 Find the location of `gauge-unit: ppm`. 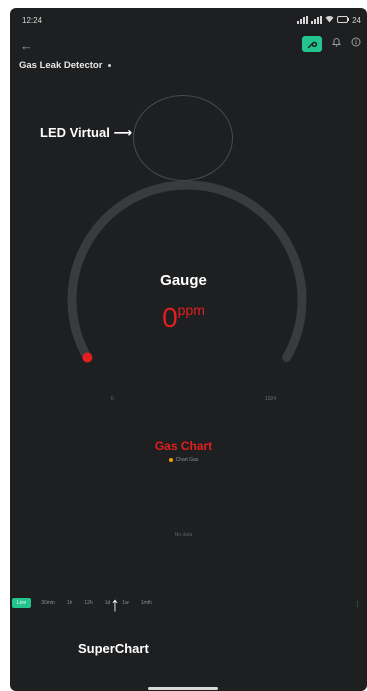

gauge-unit: ppm is located at coordinates (191, 310).